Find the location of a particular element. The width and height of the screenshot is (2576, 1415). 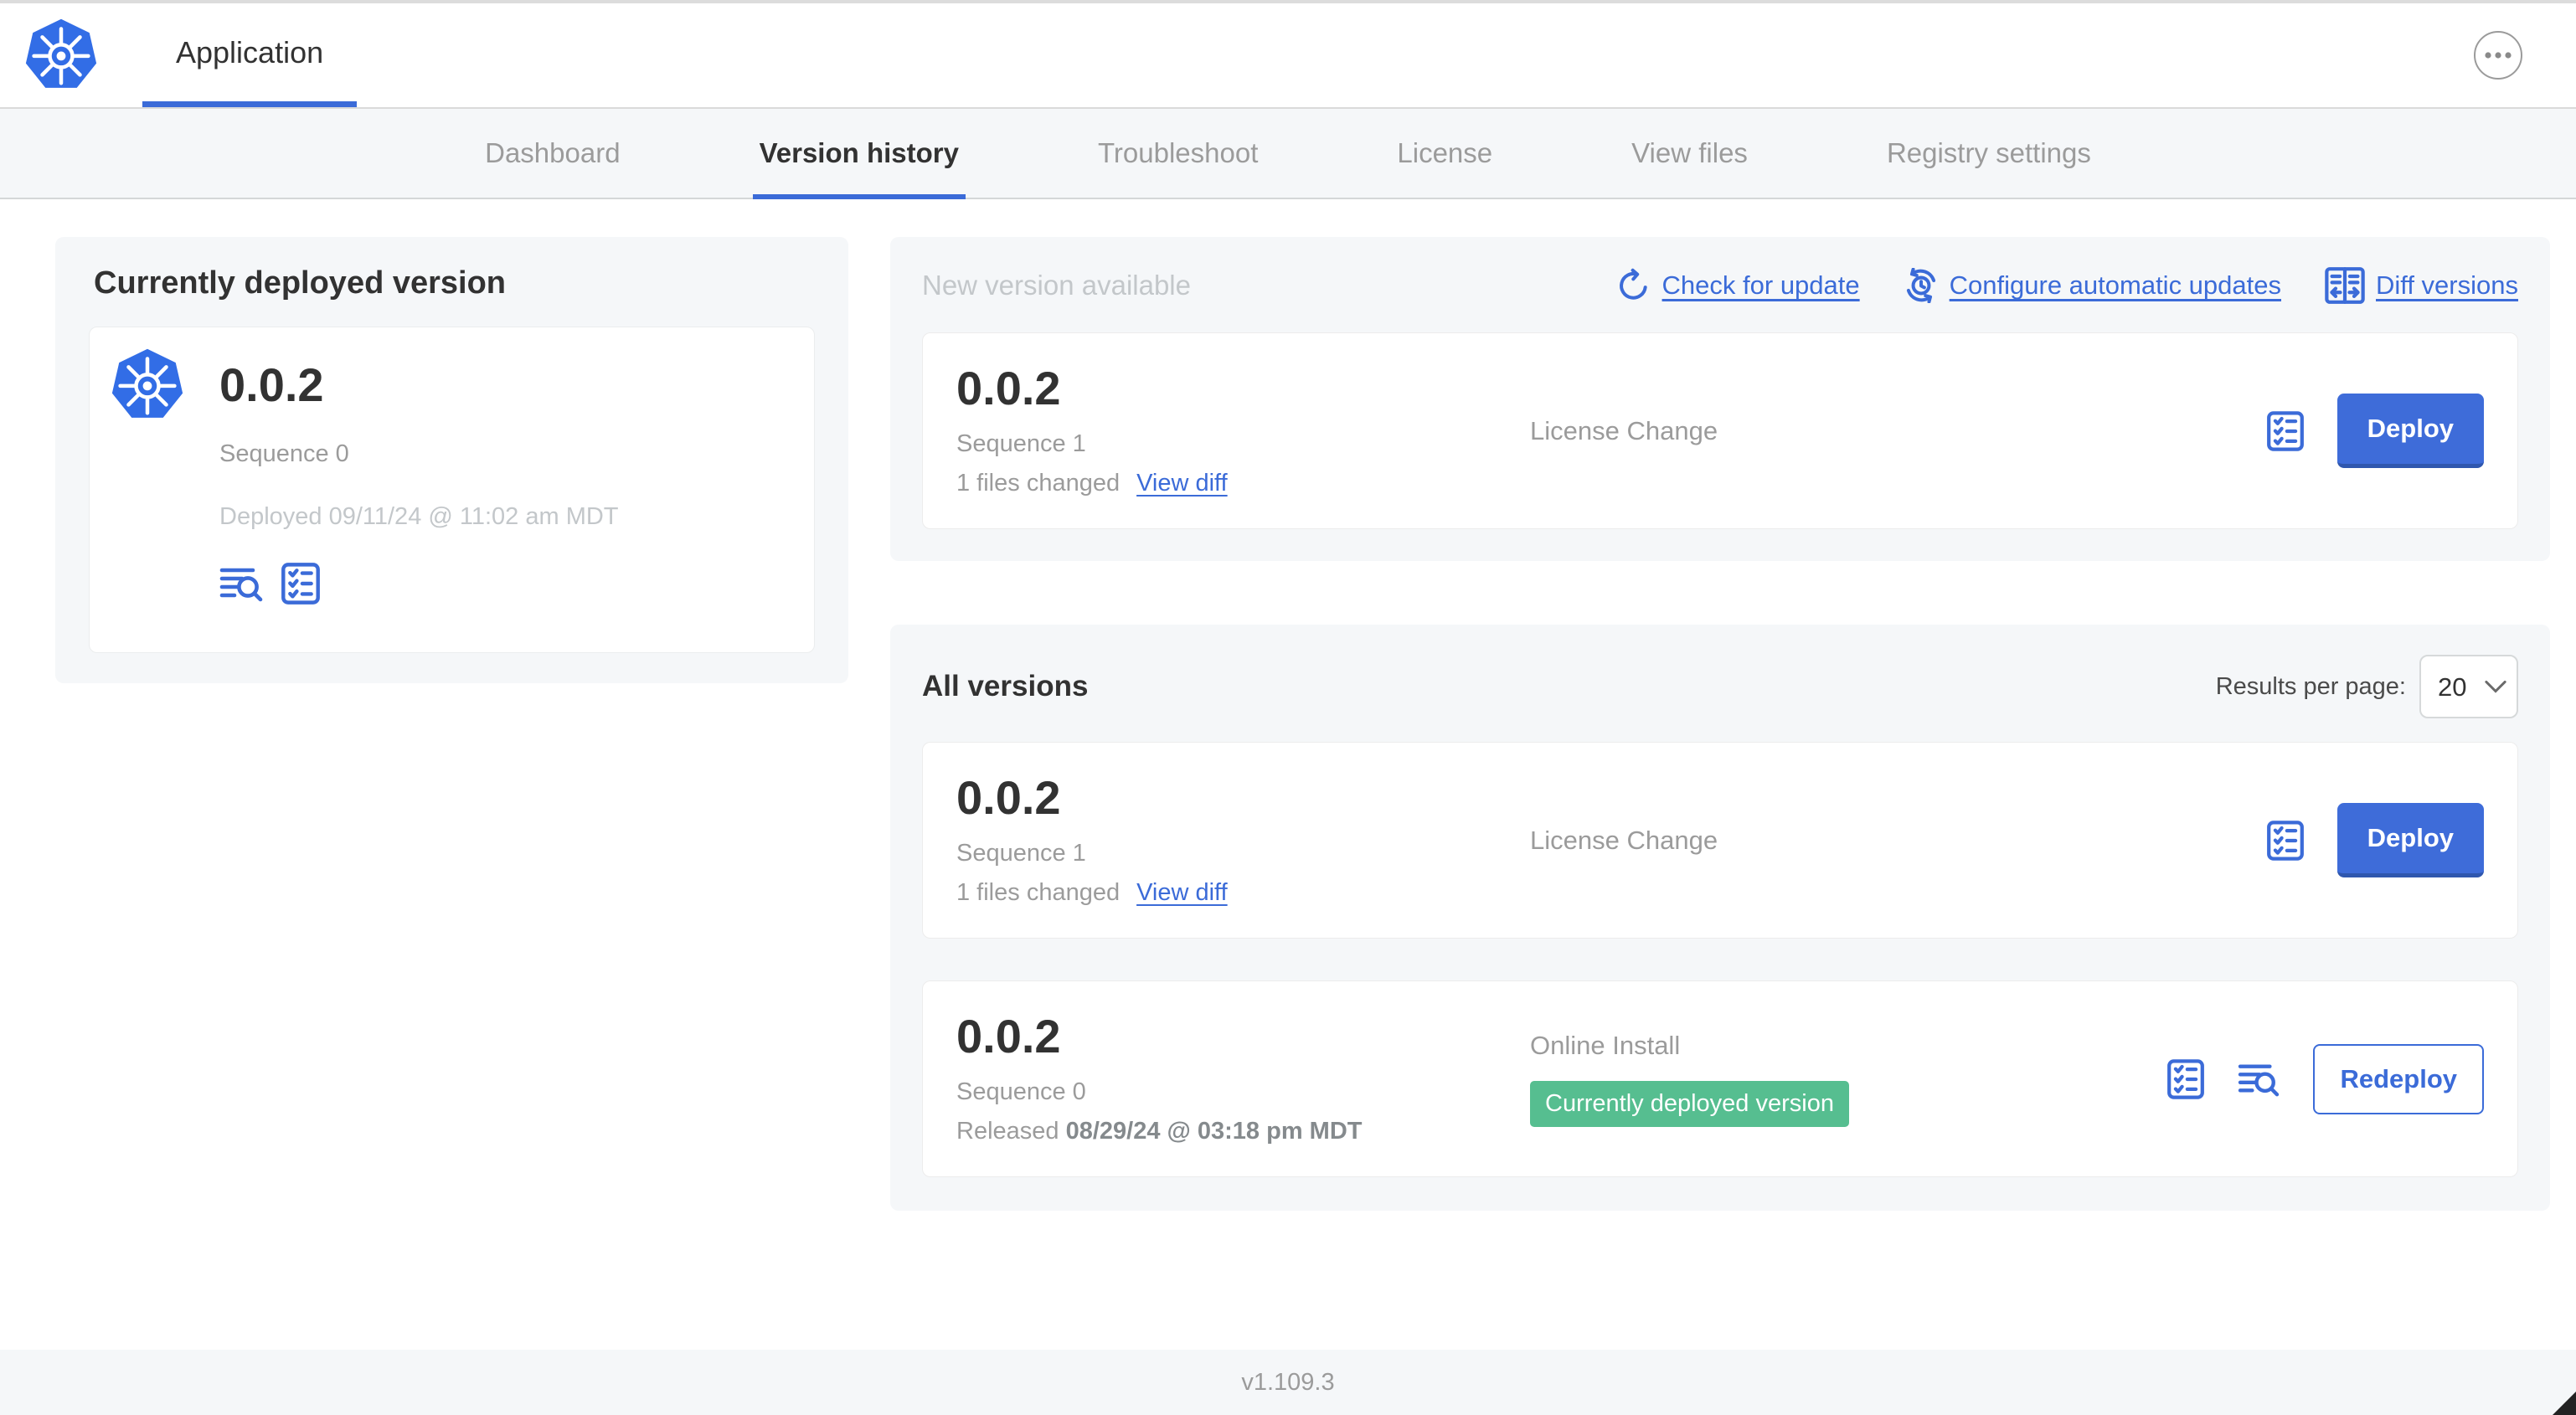

ellipsis-icon is located at coordinates (2498, 56).